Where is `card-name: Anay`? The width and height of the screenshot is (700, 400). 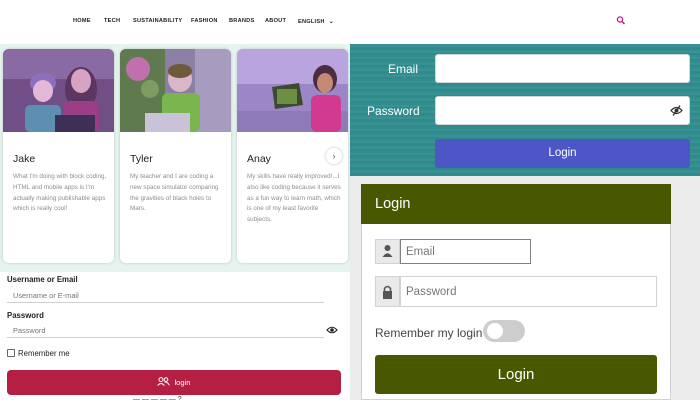 card-name: Anay is located at coordinates (259, 159).